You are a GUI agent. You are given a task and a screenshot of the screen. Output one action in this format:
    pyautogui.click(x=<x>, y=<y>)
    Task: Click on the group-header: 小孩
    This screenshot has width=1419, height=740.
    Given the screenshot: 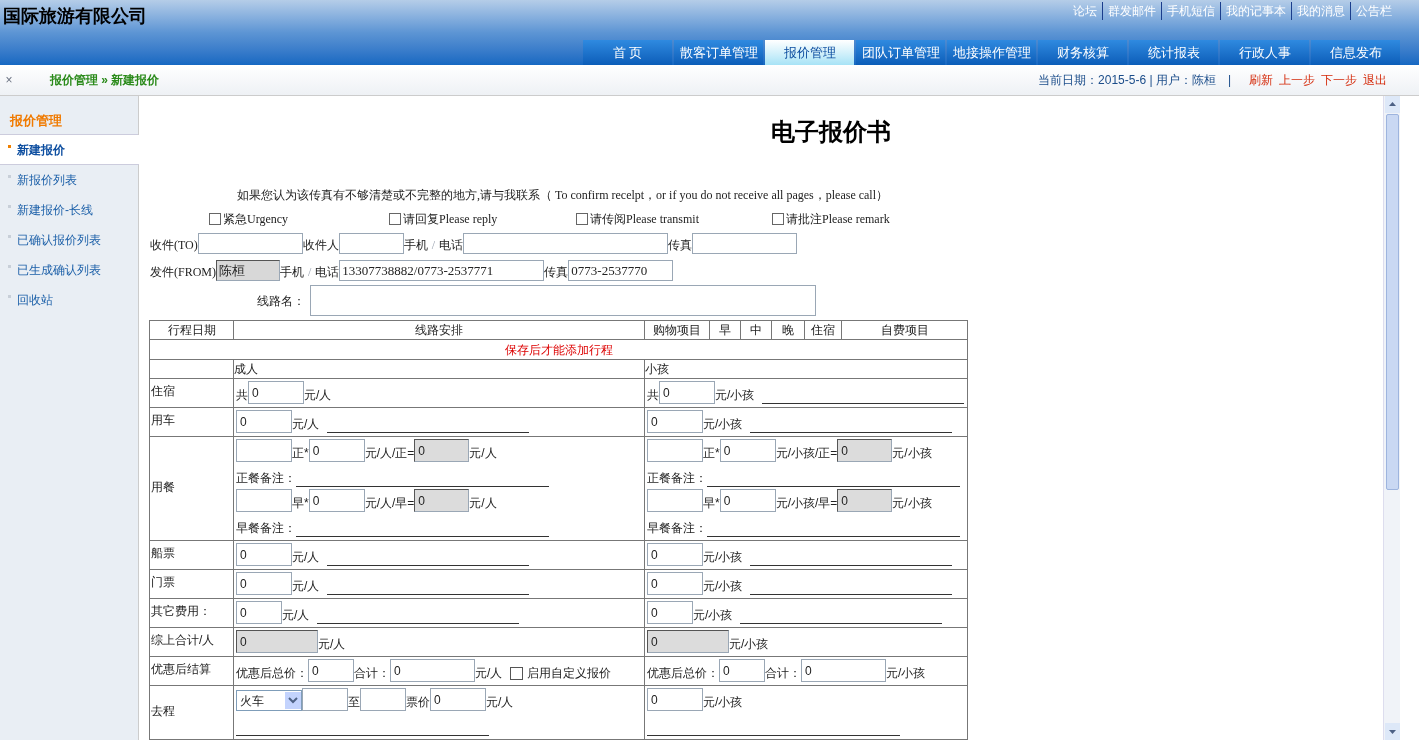 What is the action you would take?
    pyautogui.click(x=806, y=369)
    